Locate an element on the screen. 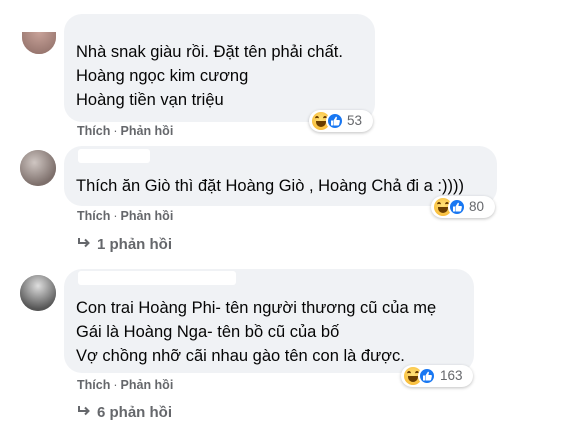  view-replies-link: 6 phản hồi is located at coordinates (124, 412).